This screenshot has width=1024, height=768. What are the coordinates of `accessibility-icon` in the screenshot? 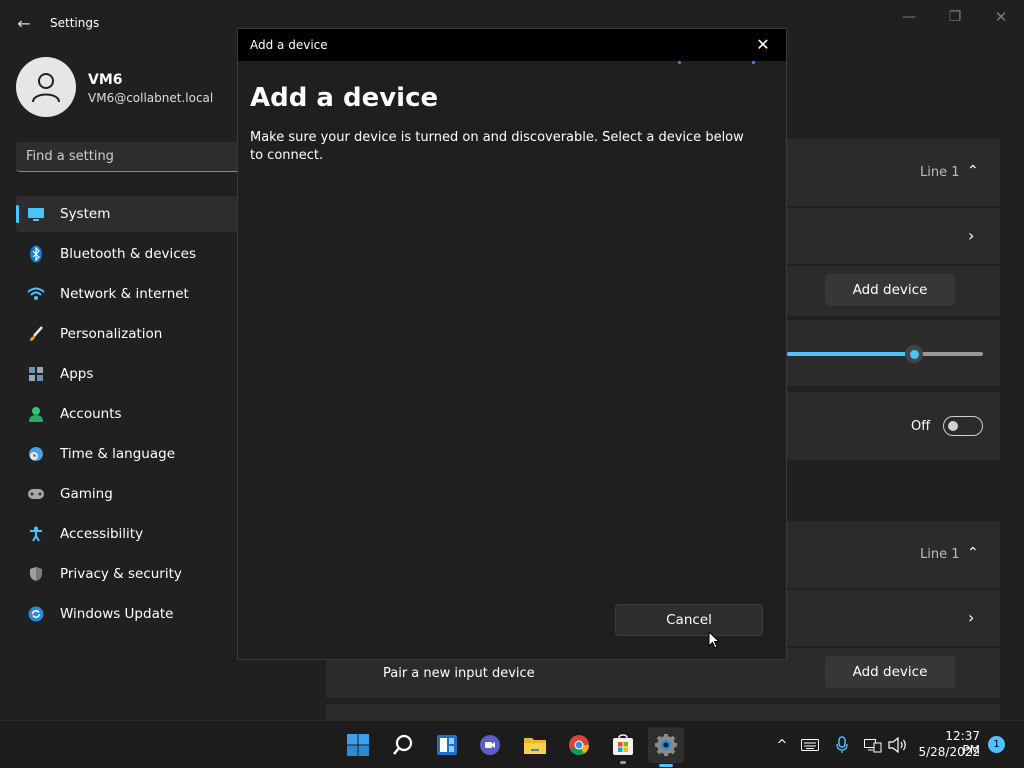 It's located at (36, 534).